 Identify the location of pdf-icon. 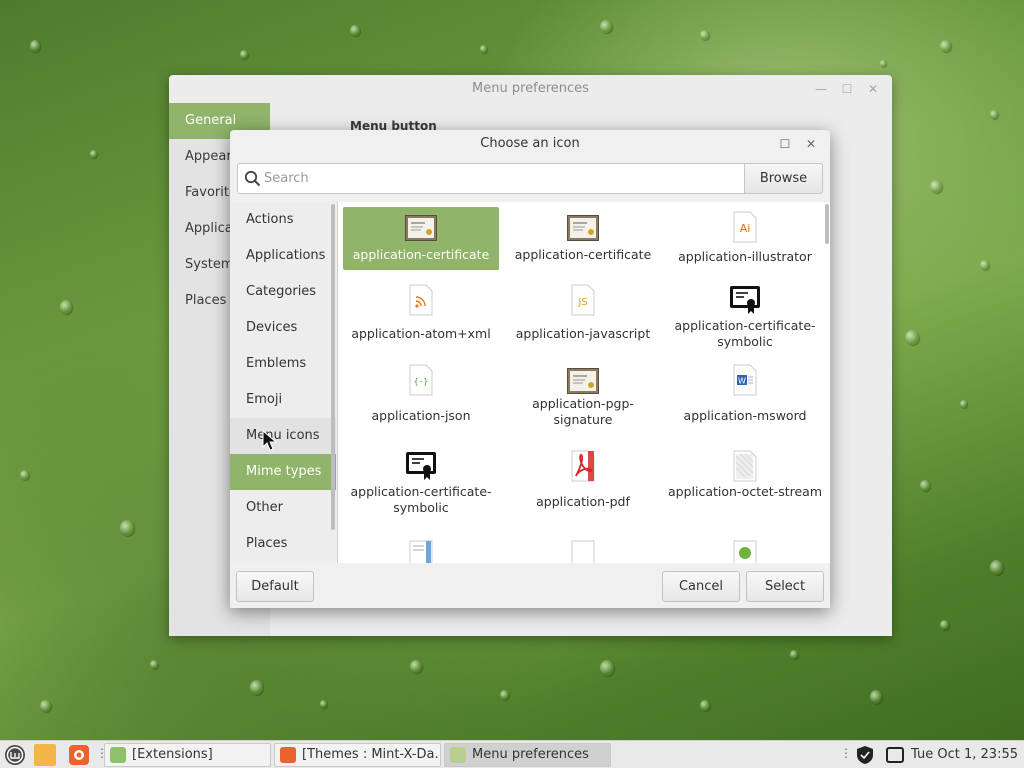
(583, 466).